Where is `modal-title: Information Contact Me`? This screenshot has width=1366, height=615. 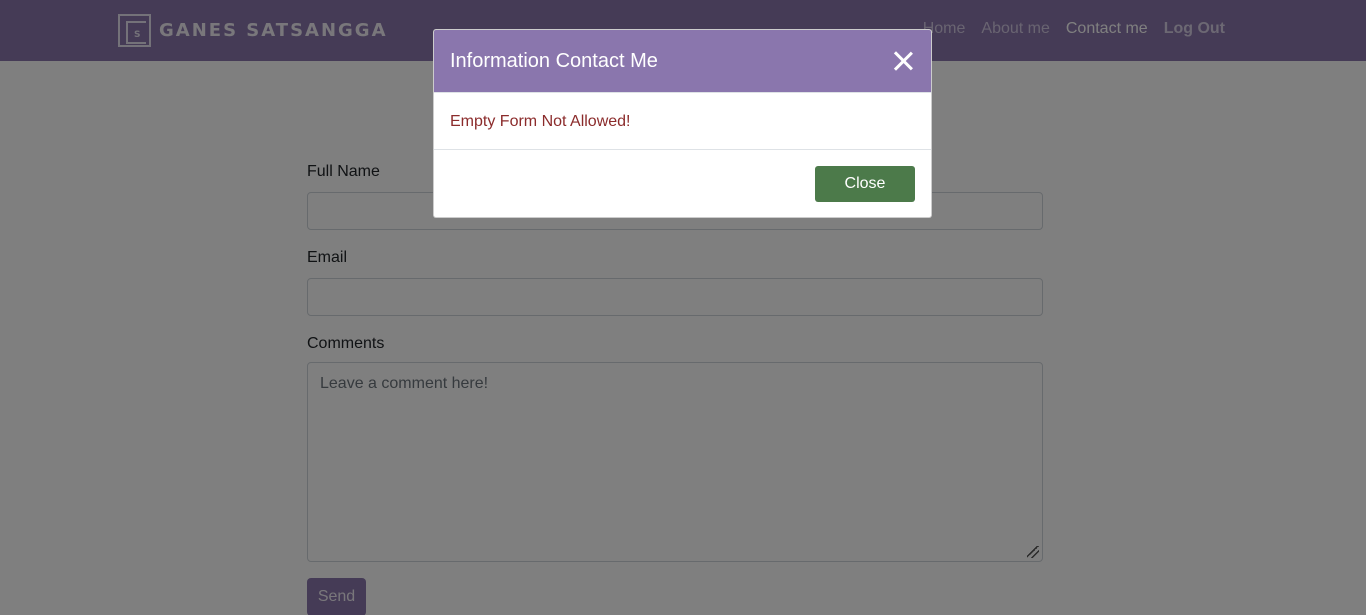 modal-title: Information Contact Me is located at coordinates (554, 61).